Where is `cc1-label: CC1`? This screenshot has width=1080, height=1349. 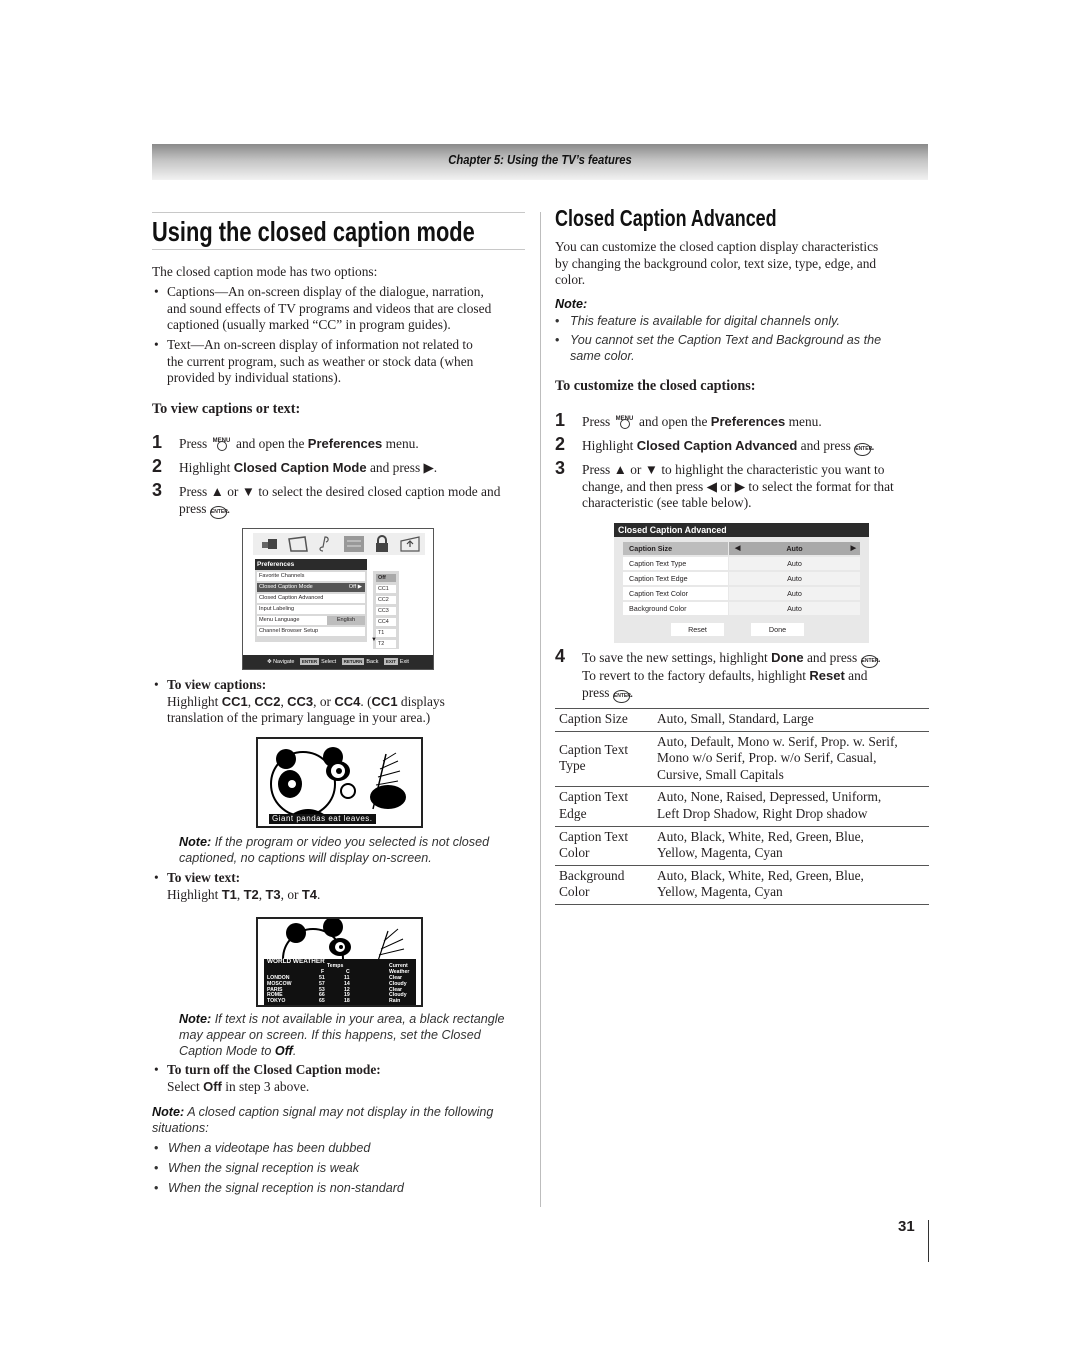 cc1-label: CC1 is located at coordinates (384, 701).